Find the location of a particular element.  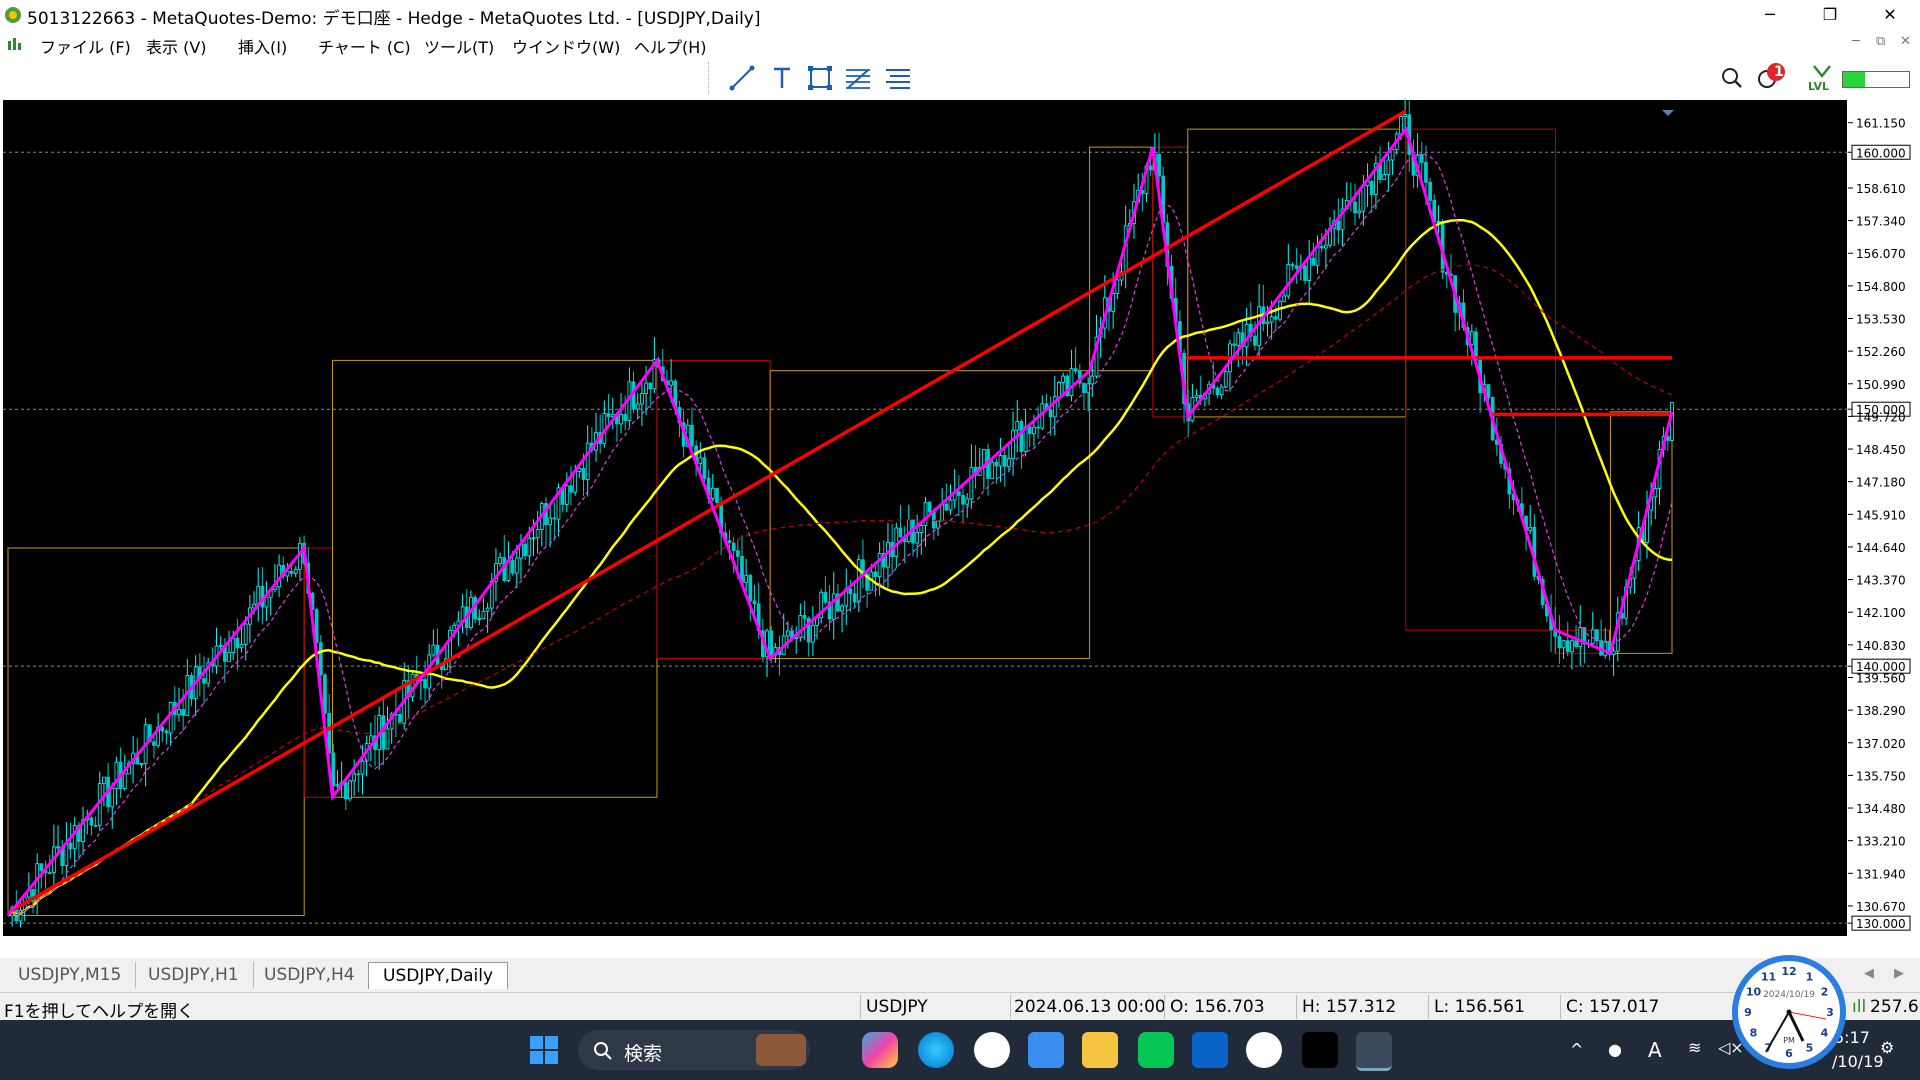

price-label: 131.940 is located at coordinates (1881, 874).